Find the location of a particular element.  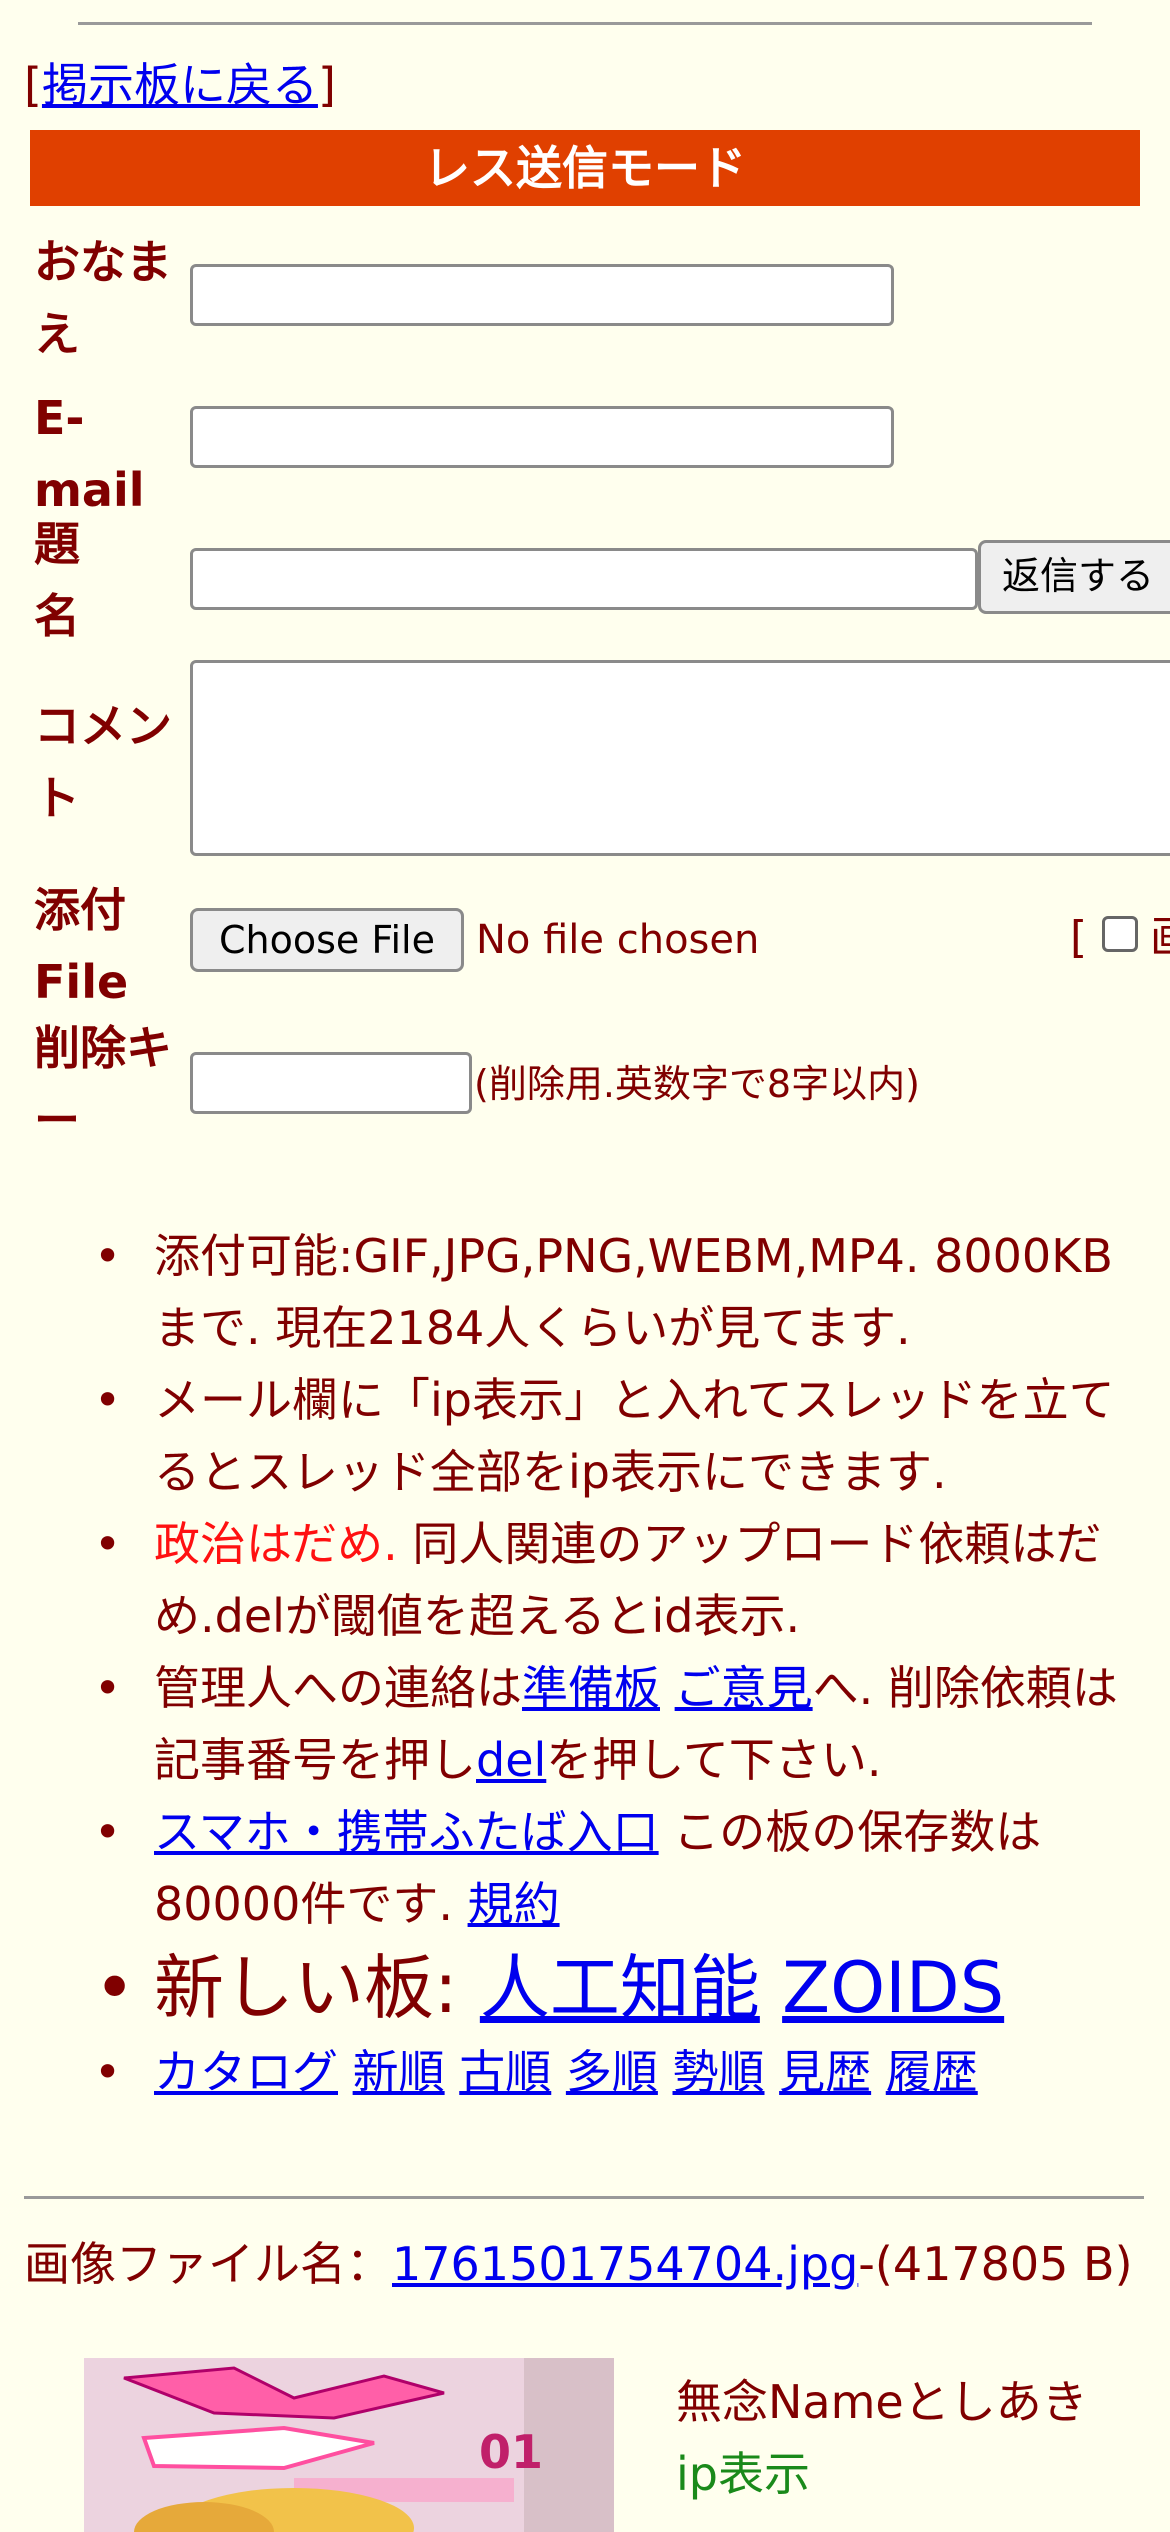

top-divider is located at coordinates (585, 23).